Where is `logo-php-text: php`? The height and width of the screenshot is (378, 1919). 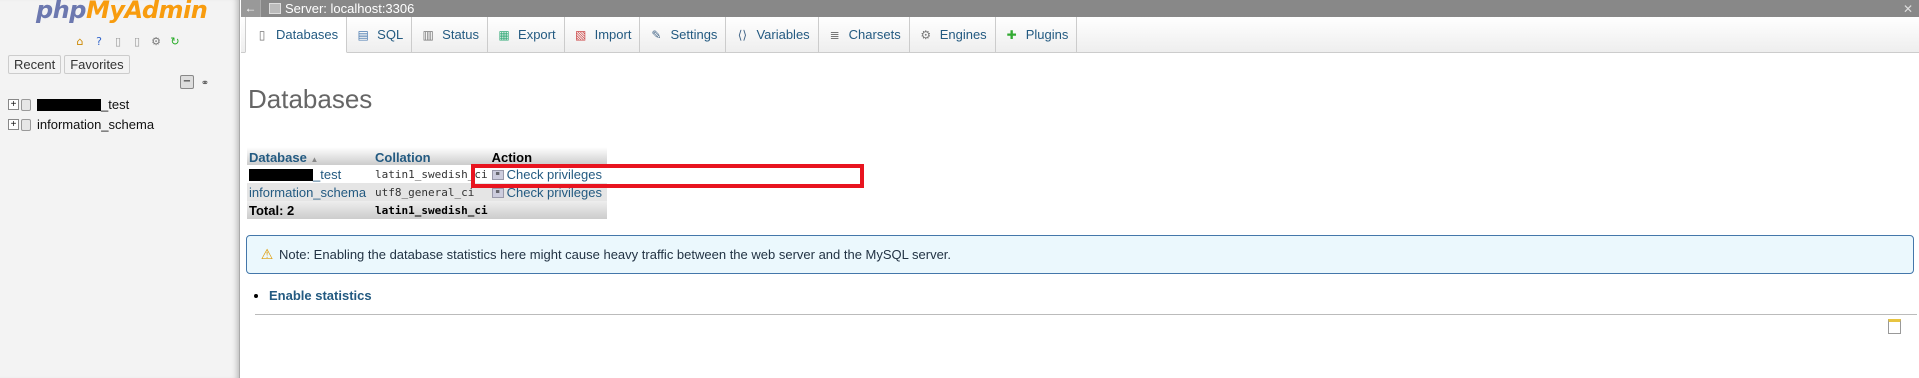
logo-php-text: php is located at coordinates (61, 12).